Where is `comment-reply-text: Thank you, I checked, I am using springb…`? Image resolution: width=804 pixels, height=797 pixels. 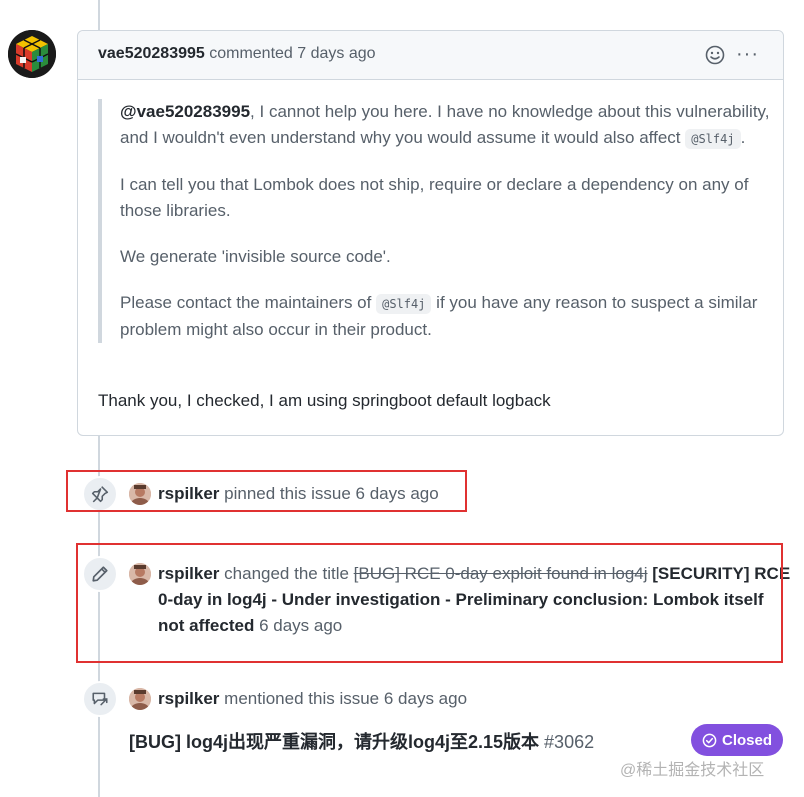 comment-reply-text: Thank you, I checked, I am using springb… is located at coordinates (324, 400).